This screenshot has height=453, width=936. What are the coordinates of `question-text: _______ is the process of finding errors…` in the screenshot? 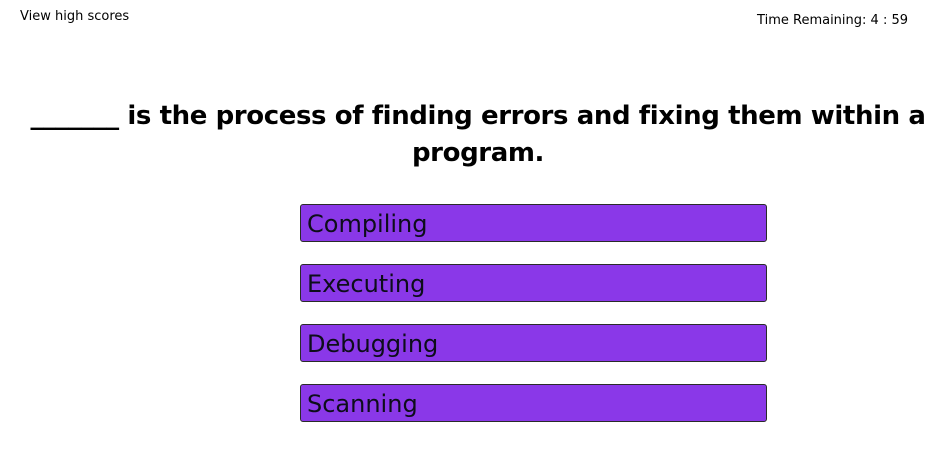 It's located at (478, 134).